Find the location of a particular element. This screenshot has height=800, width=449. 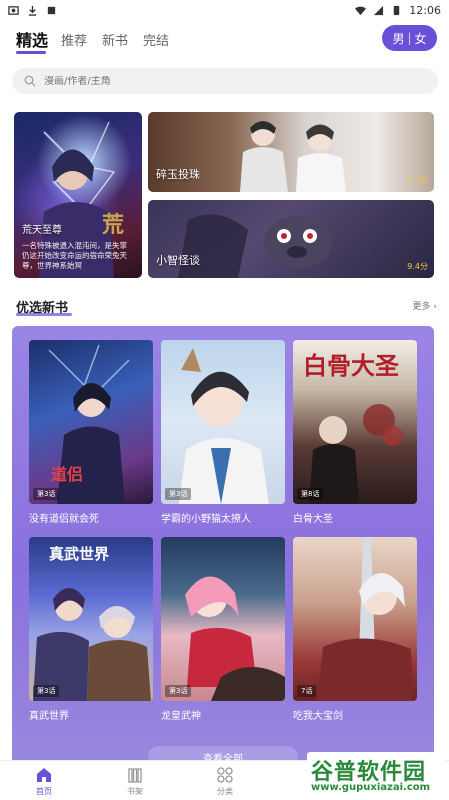

book-card: 白骨大圣 第8话 白骨大圣 is located at coordinates (355, 432).